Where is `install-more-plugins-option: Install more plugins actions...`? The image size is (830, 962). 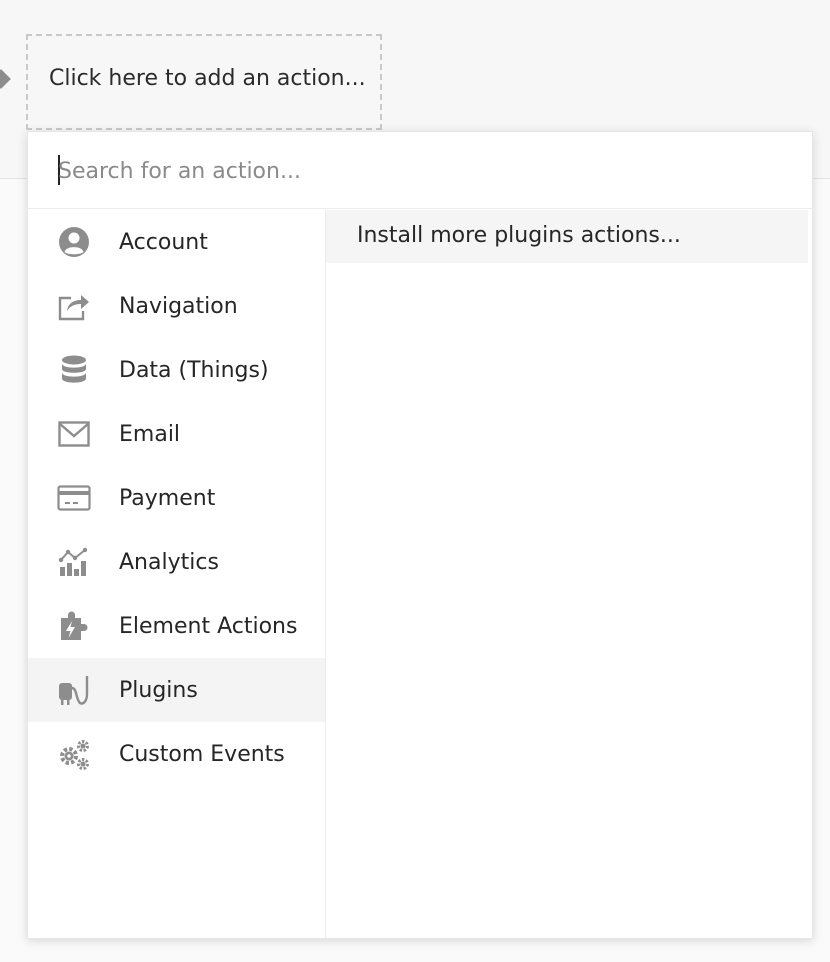 install-more-plugins-option: Install more plugins actions... is located at coordinates (567, 236).